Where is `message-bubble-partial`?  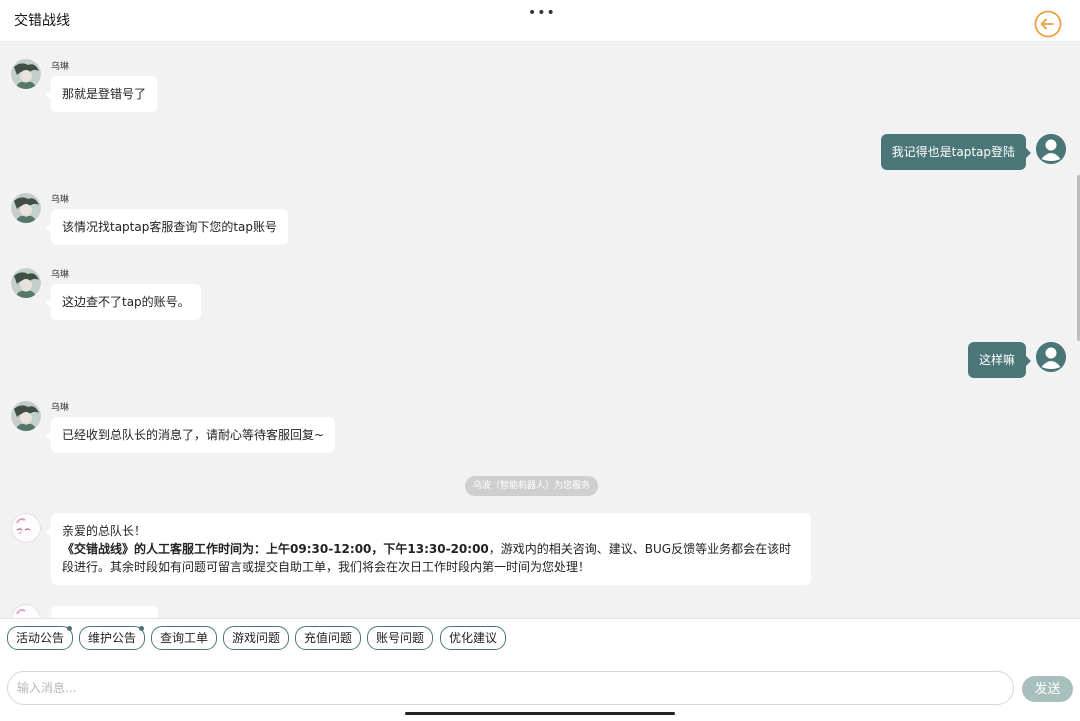
message-bubble-partial is located at coordinates (104, 612).